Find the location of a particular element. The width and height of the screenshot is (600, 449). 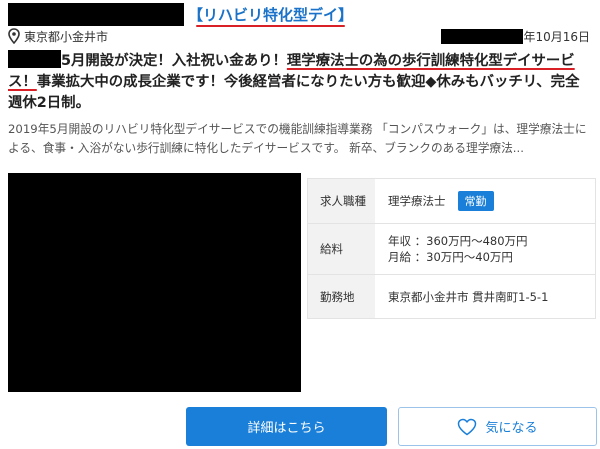

info-row-job-type: 求人職種 理学療法士 常勤 is located at coordinates (451, 201).